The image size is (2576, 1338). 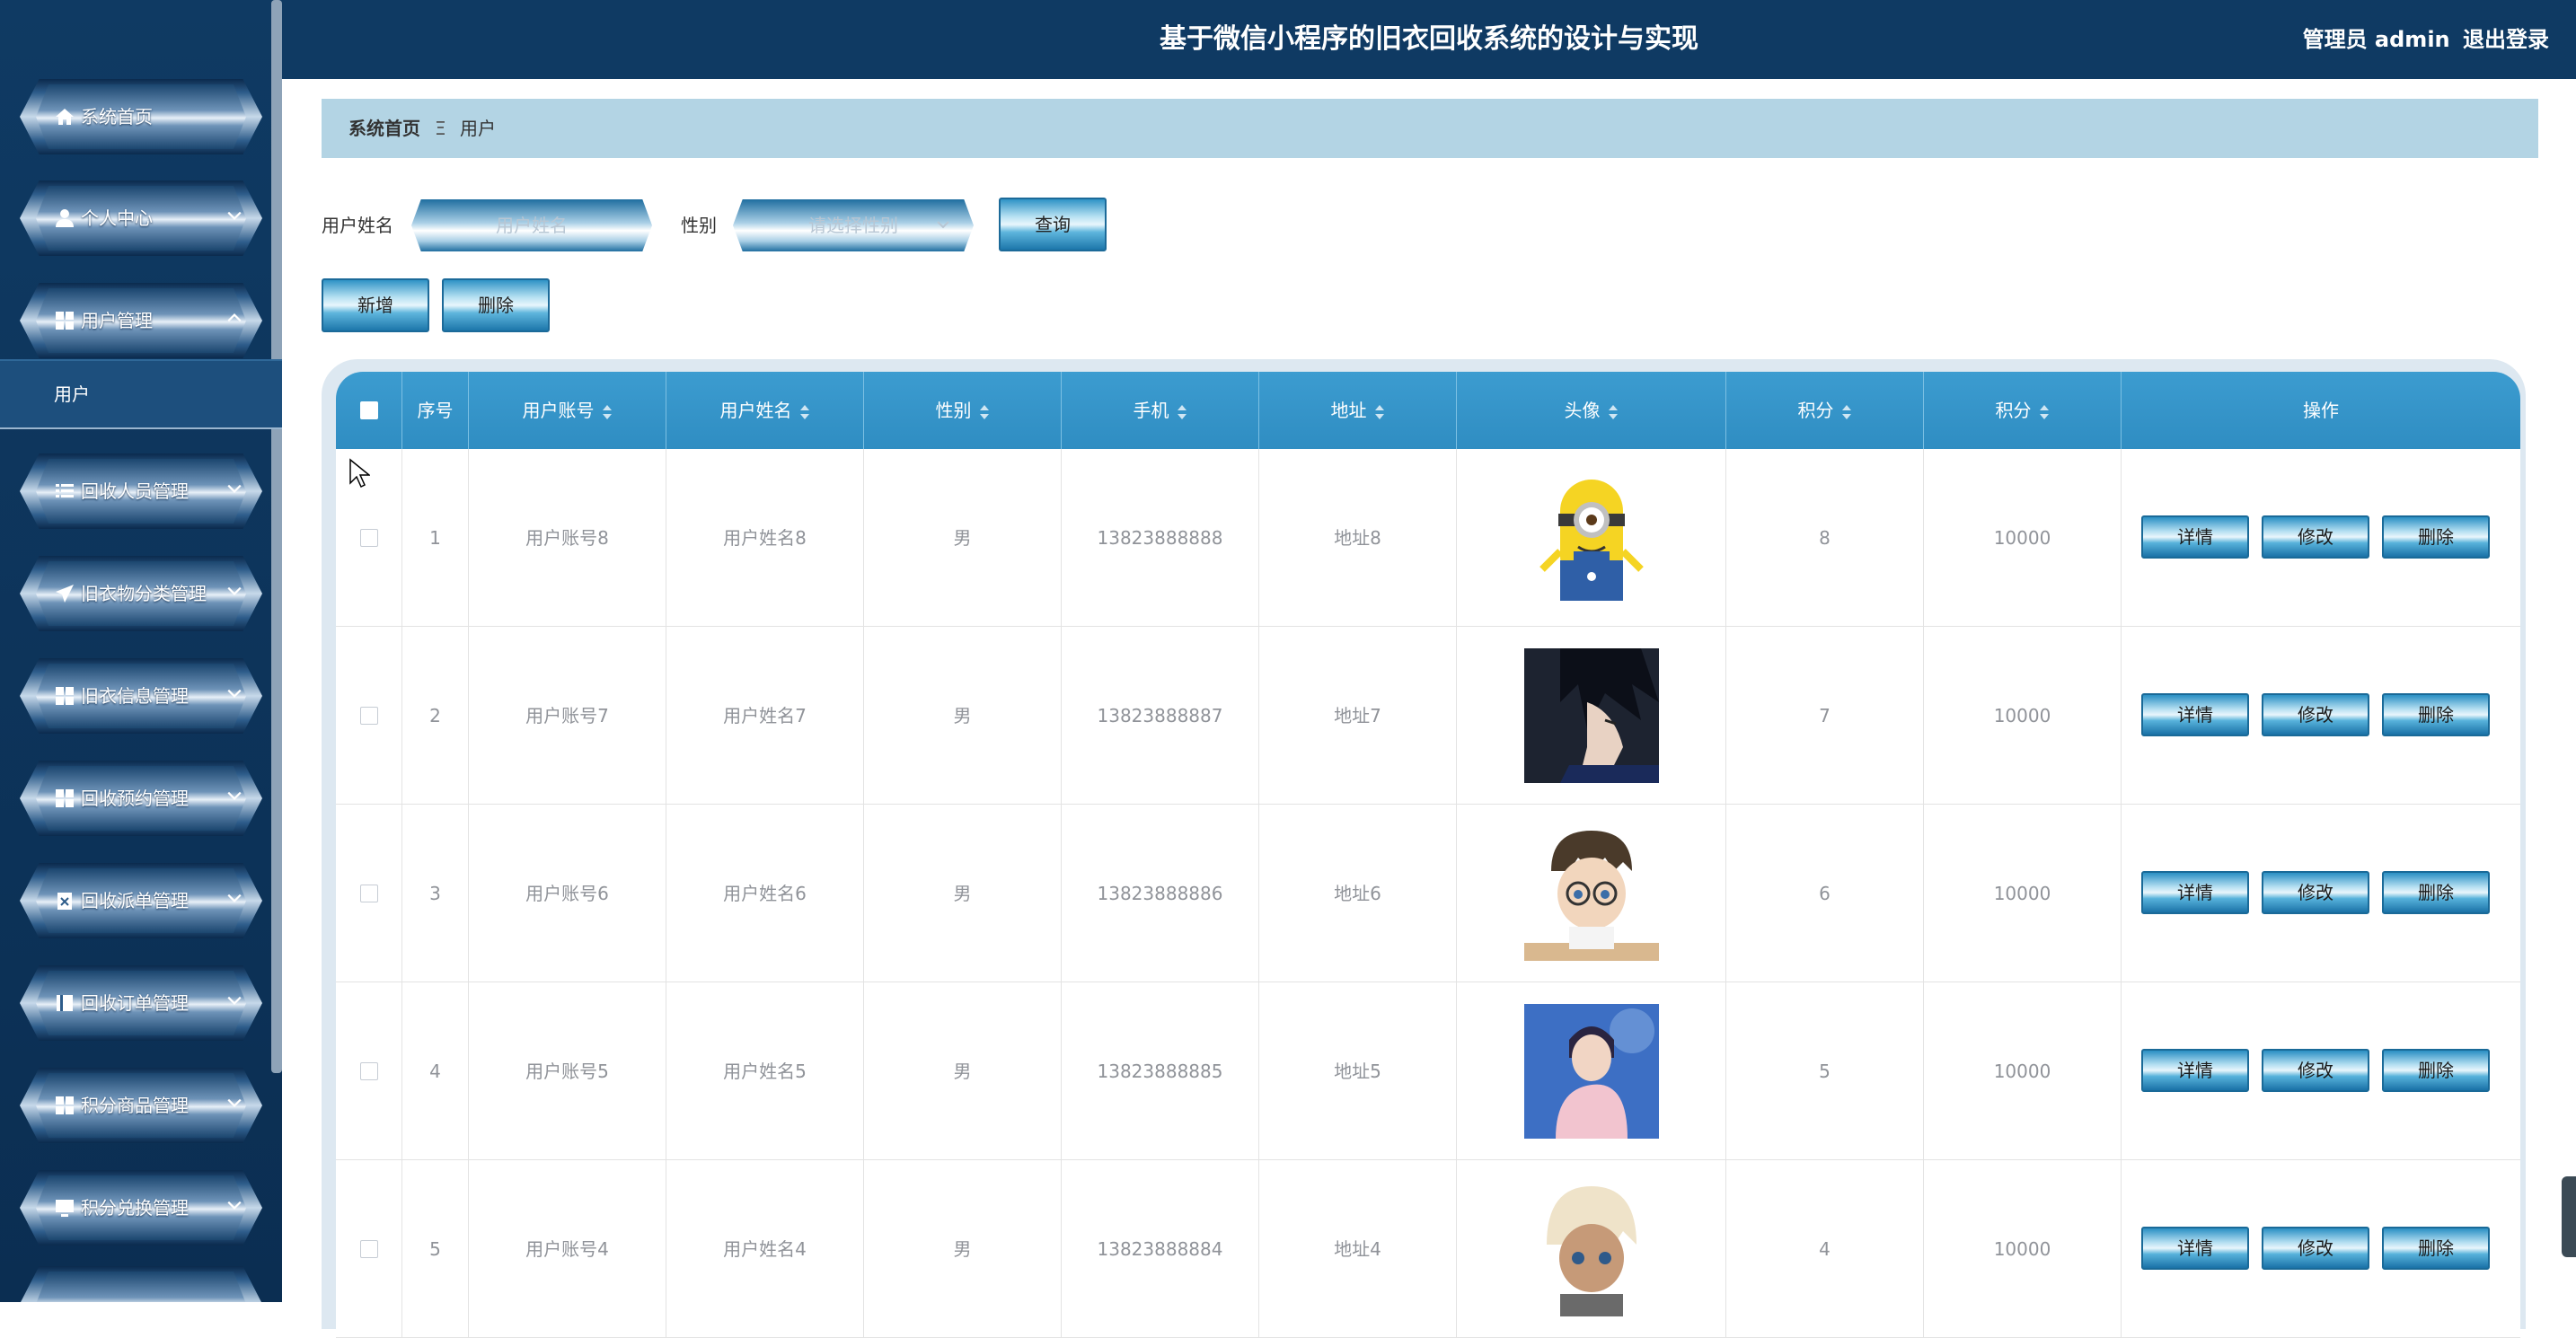 I want to click on minion-avatar, so click(x=1591, y=538).